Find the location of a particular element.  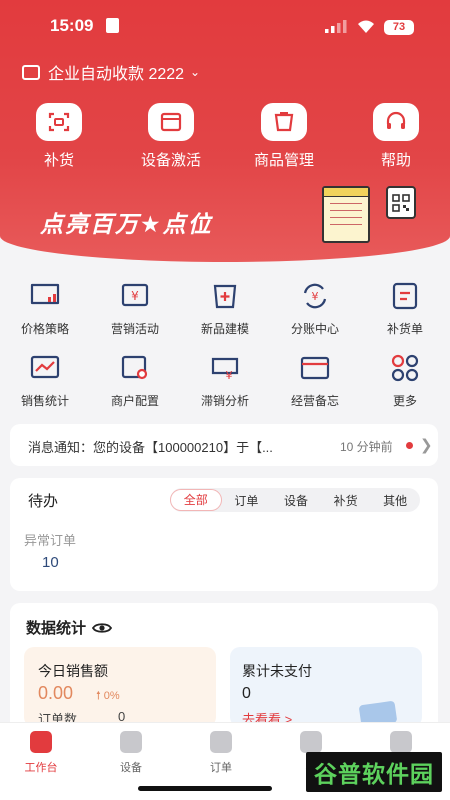

notice-bar: 消息通知：您的设备【100000210】于【... 10 分钟前 ❯ is located at coordinates (224, 445).